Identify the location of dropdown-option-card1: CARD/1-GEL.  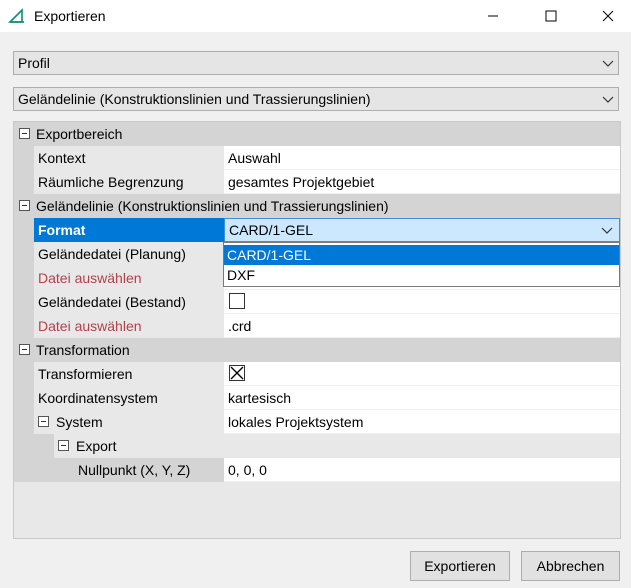
(421, 255).